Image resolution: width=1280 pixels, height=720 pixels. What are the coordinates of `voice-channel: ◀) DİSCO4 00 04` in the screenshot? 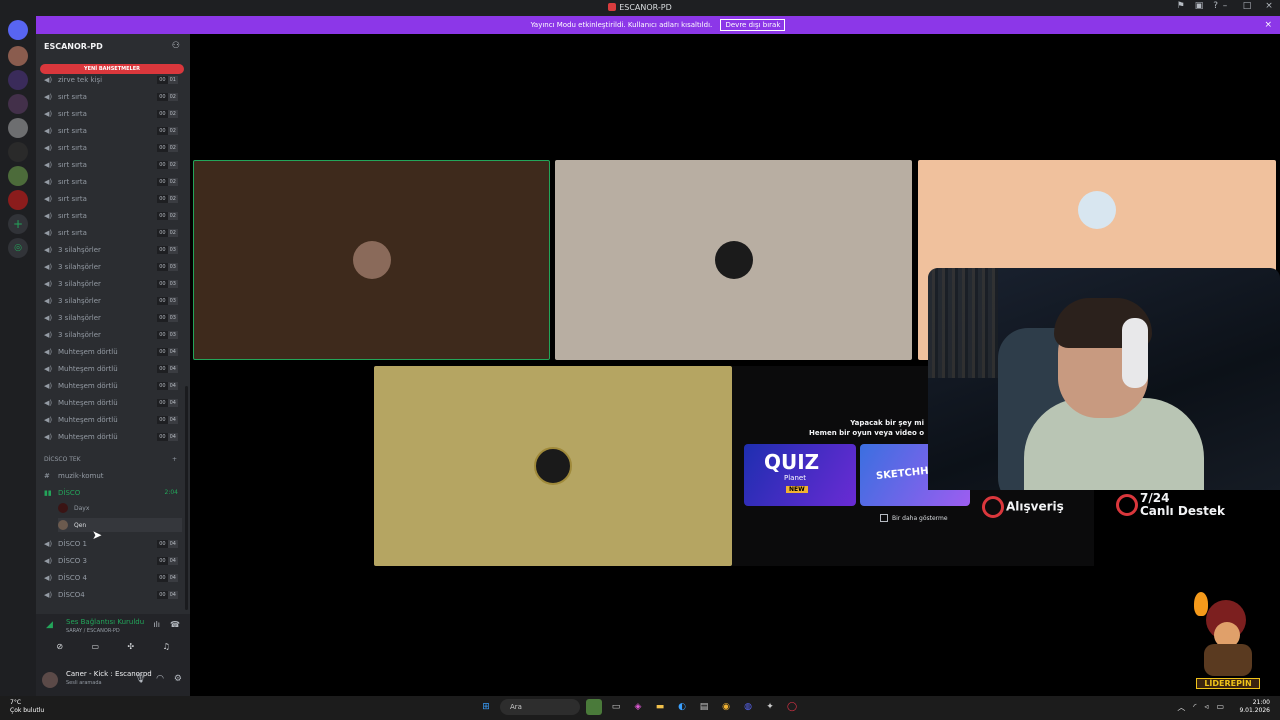 It's located at (112, 595).